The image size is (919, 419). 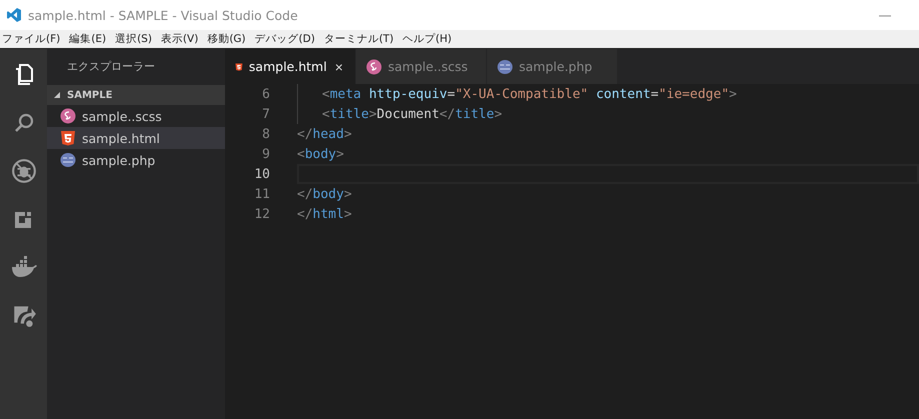 I want to click on line-number: 6, so click(x=265, y=94).